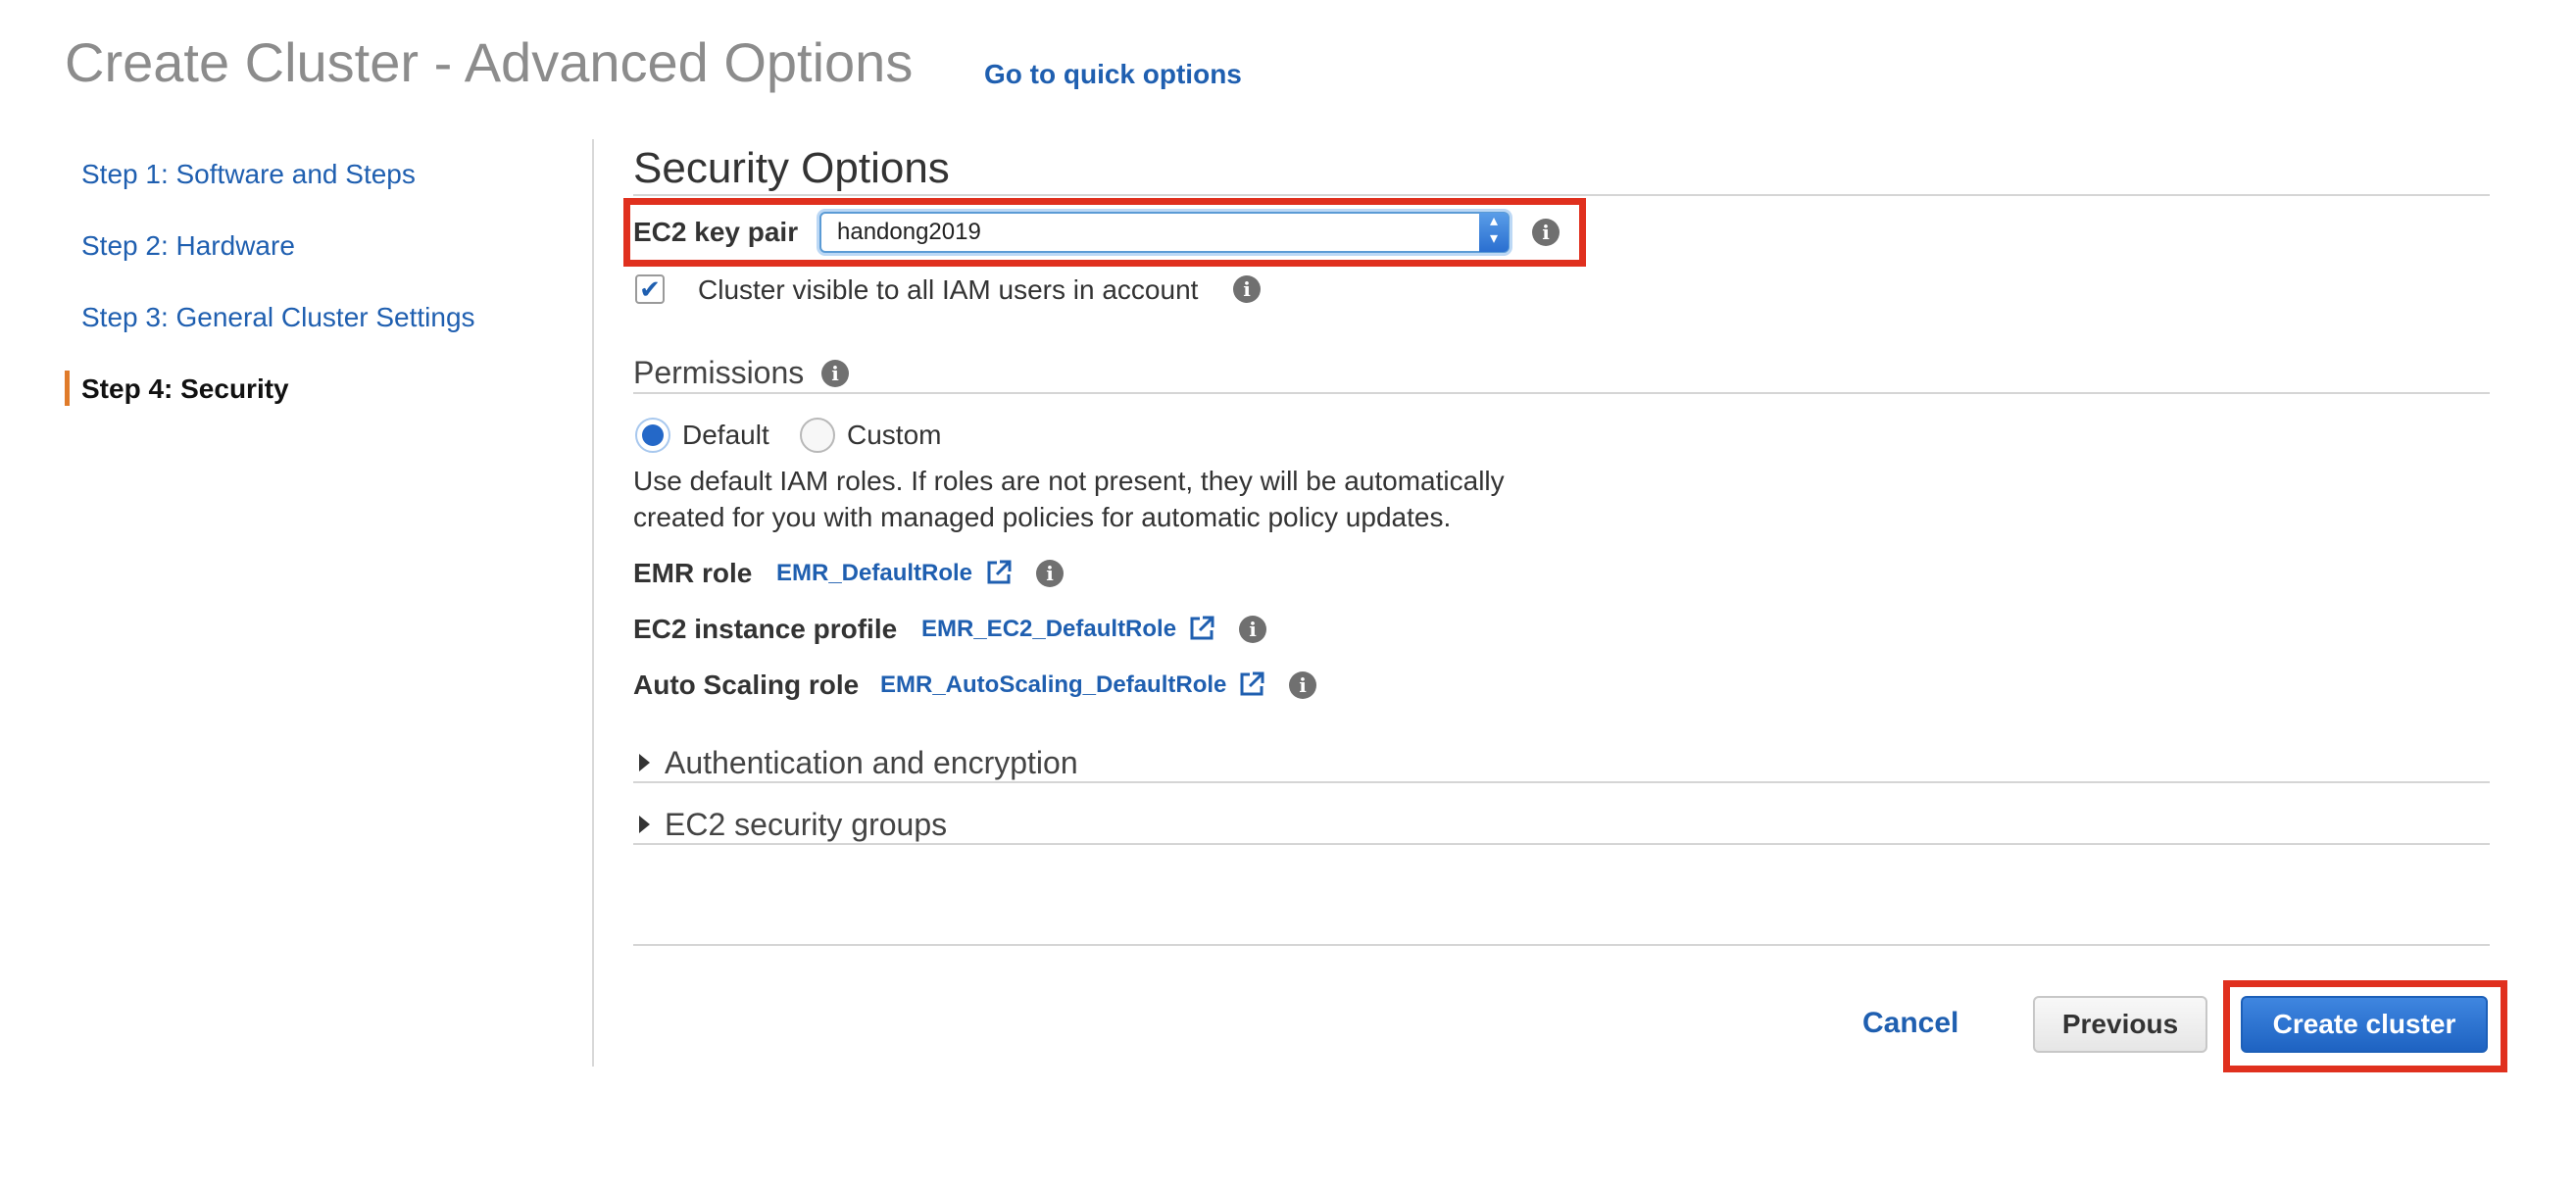  What do you see at coordinates (1201, 629) in the screenshot?
I see `ec2-profile-external-link-icon` at bounding box center [1201, 629].